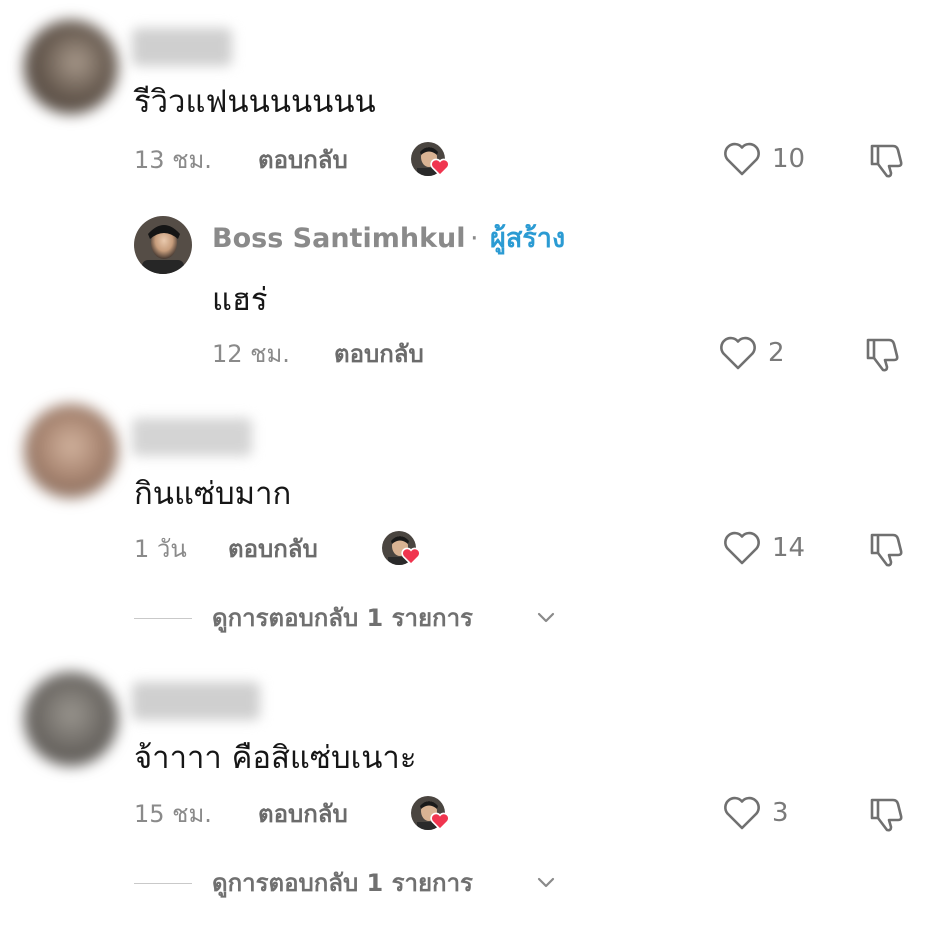  I want to click on like-button: 10, so click(767, 160).